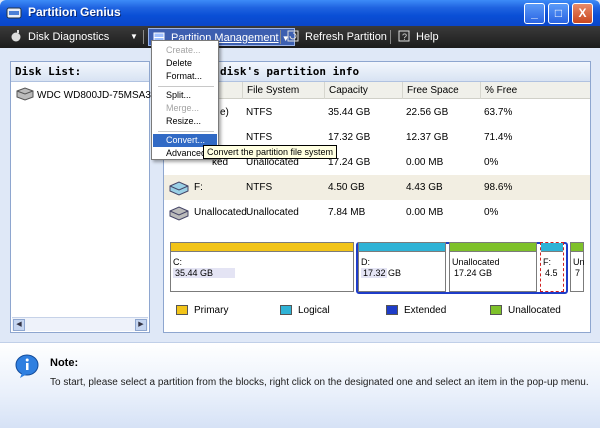  Describe the element at coordinates (27, 366) in the screenshot. I see `info-icon` at that location.